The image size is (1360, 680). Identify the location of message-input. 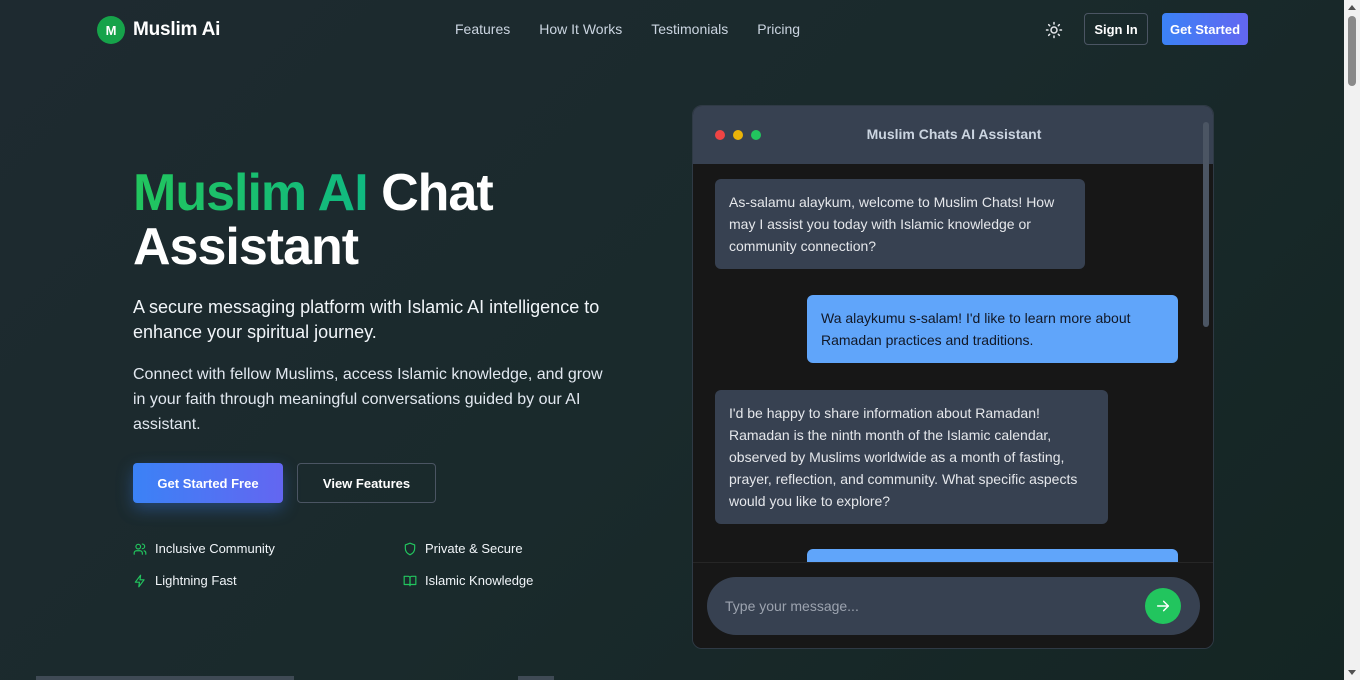
(953, 606).